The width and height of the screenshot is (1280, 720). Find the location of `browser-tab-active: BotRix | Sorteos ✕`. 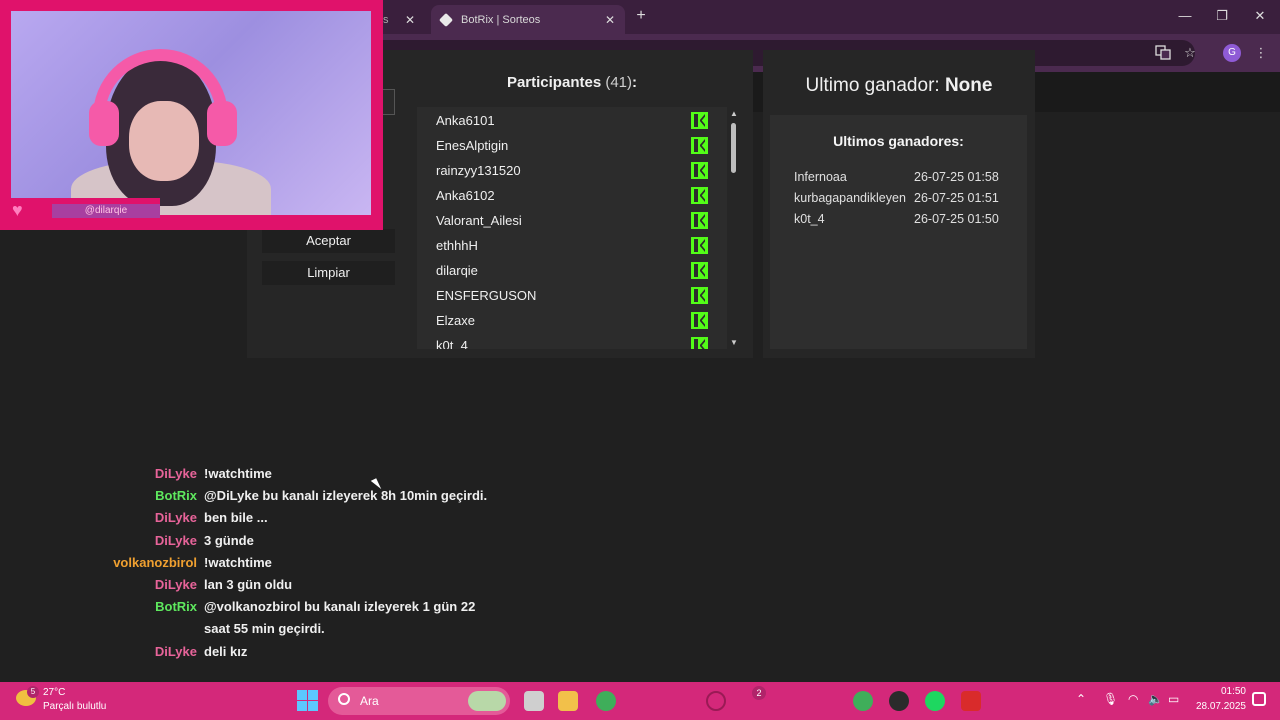

browser-tab-active: BotRix | Sorteos ✕ is located at coordinates (528, 19).